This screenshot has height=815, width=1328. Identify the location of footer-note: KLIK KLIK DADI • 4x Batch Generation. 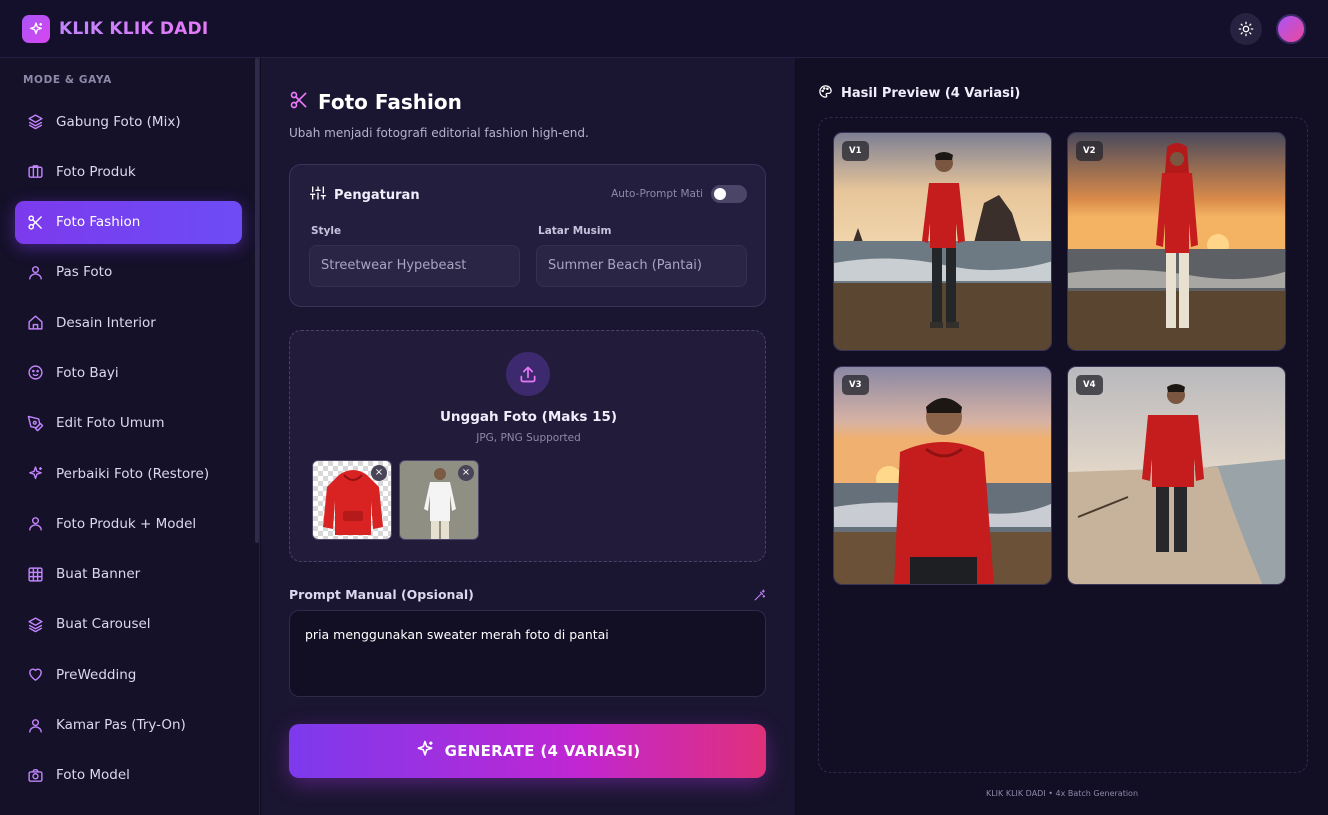
(1062, 793).